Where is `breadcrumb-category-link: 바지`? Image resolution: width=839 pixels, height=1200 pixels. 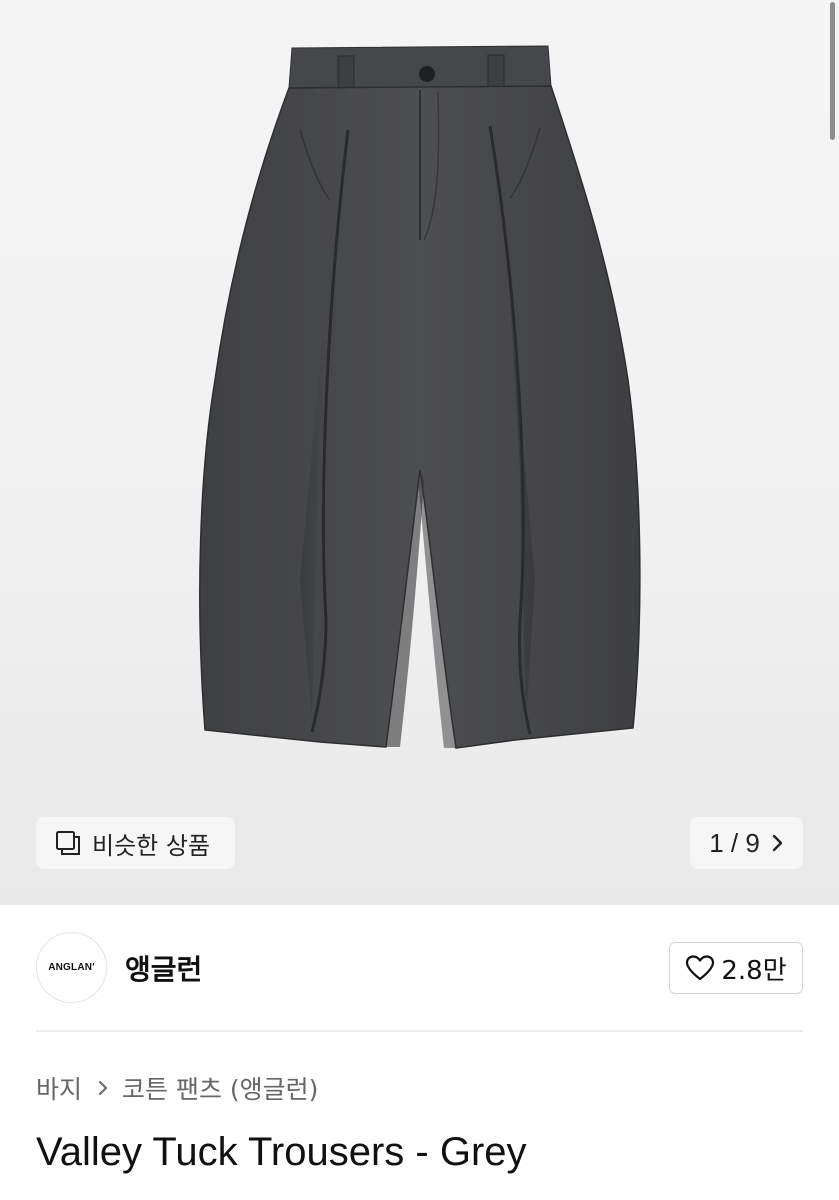
breadcrumb-category-link: 바지 is located at coordinates (59, 1088).